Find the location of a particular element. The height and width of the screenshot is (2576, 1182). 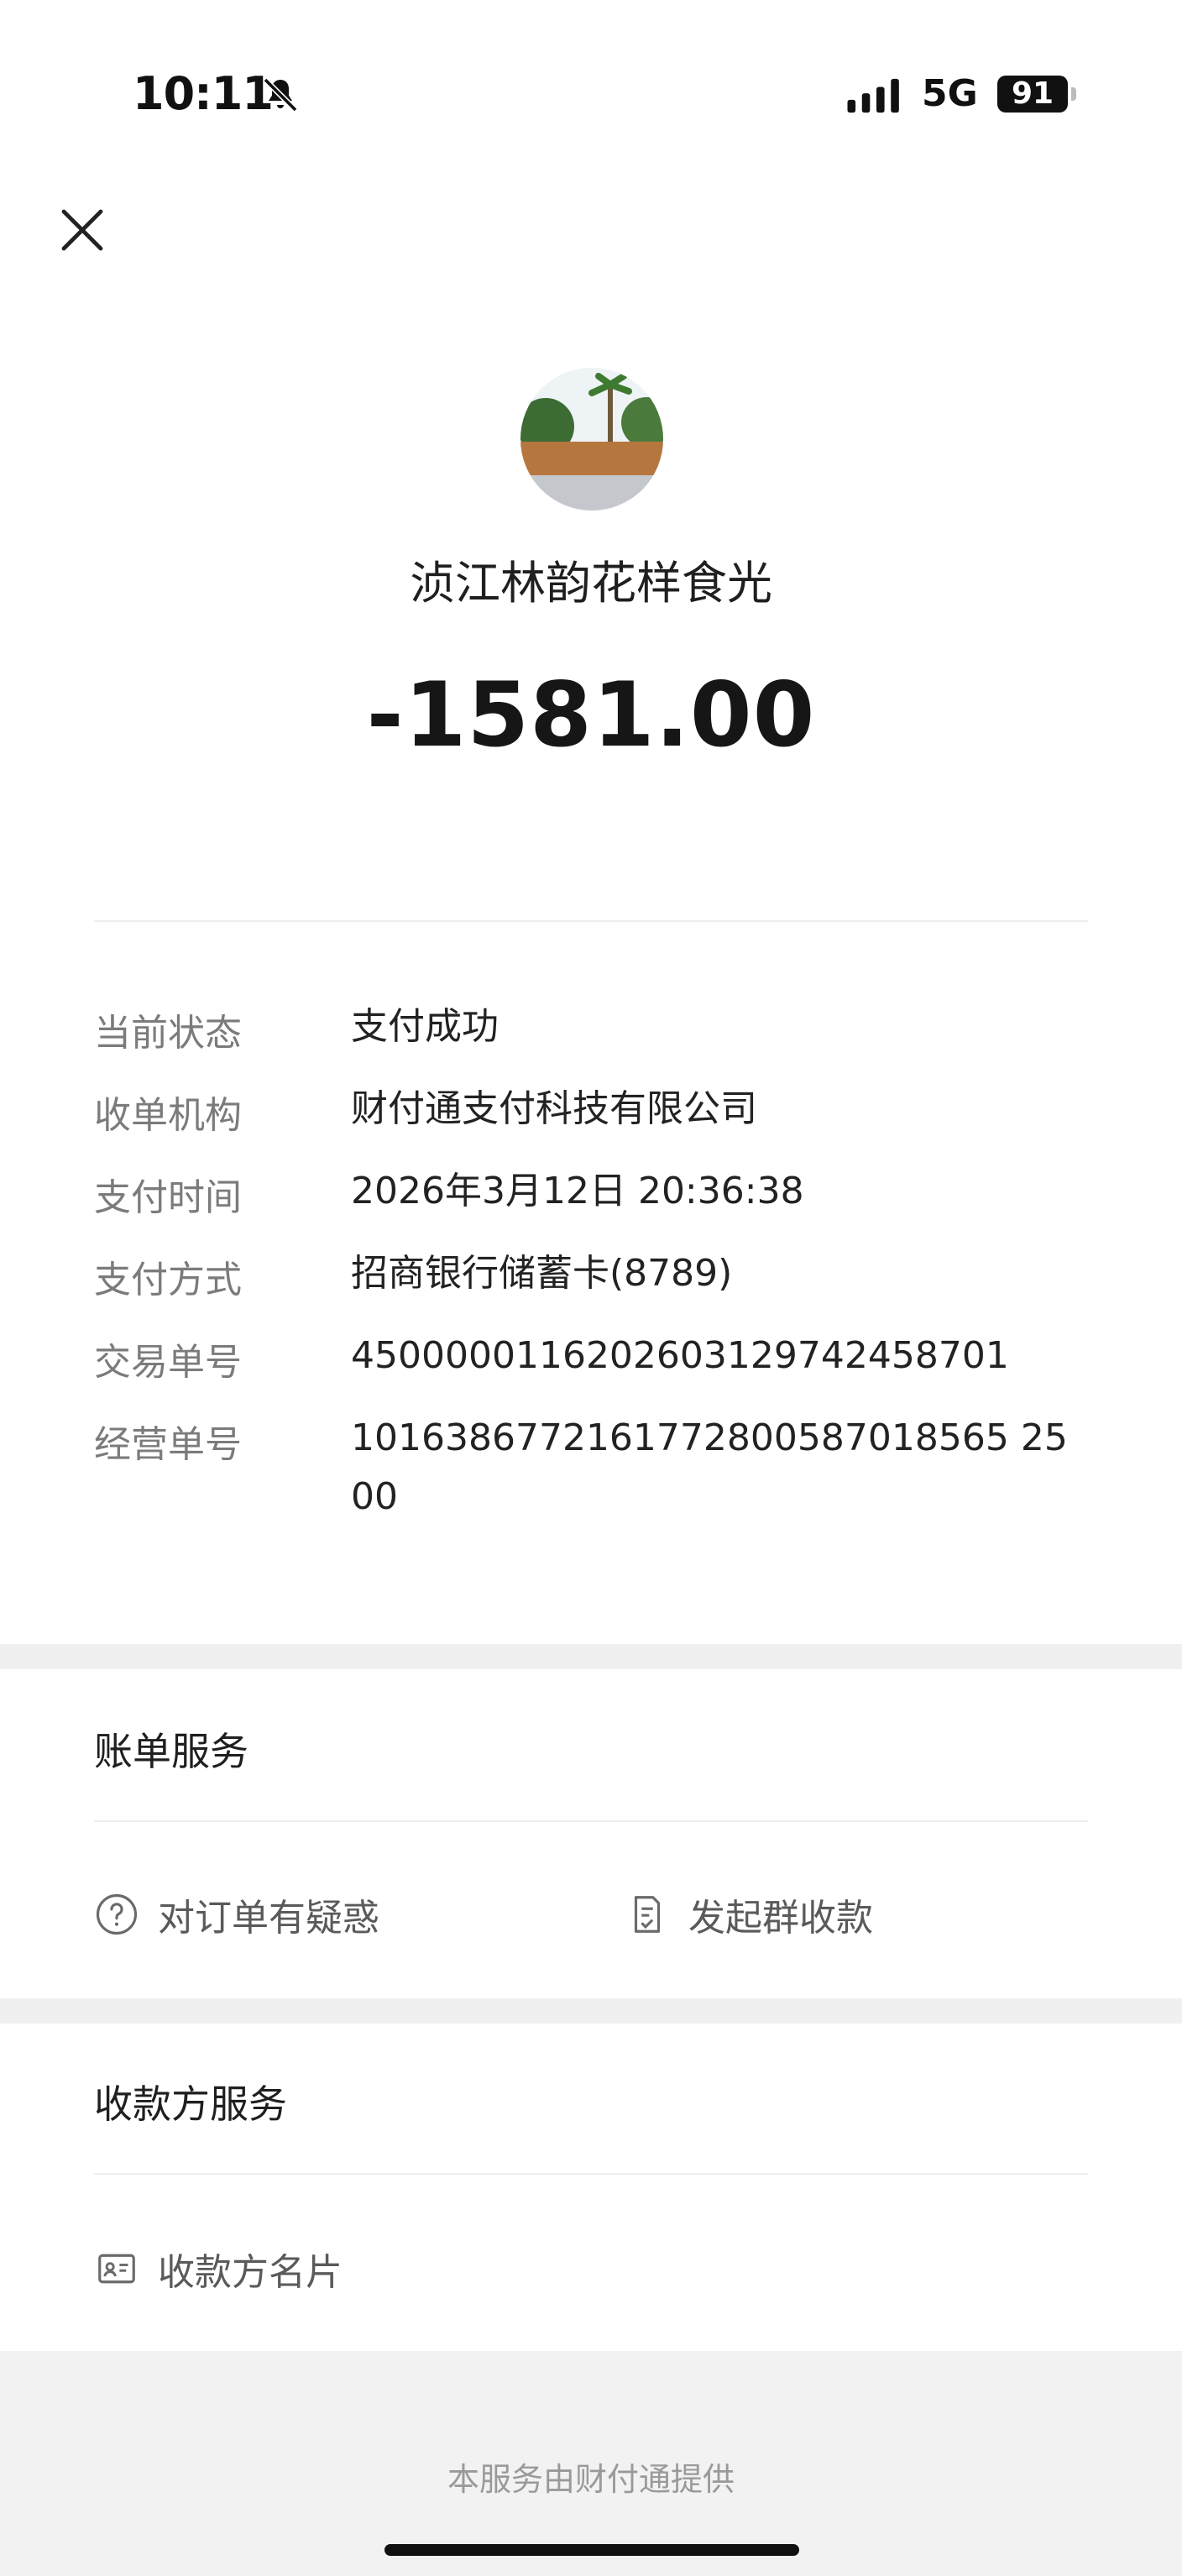

close-icon is located at coordinates (82, 231).